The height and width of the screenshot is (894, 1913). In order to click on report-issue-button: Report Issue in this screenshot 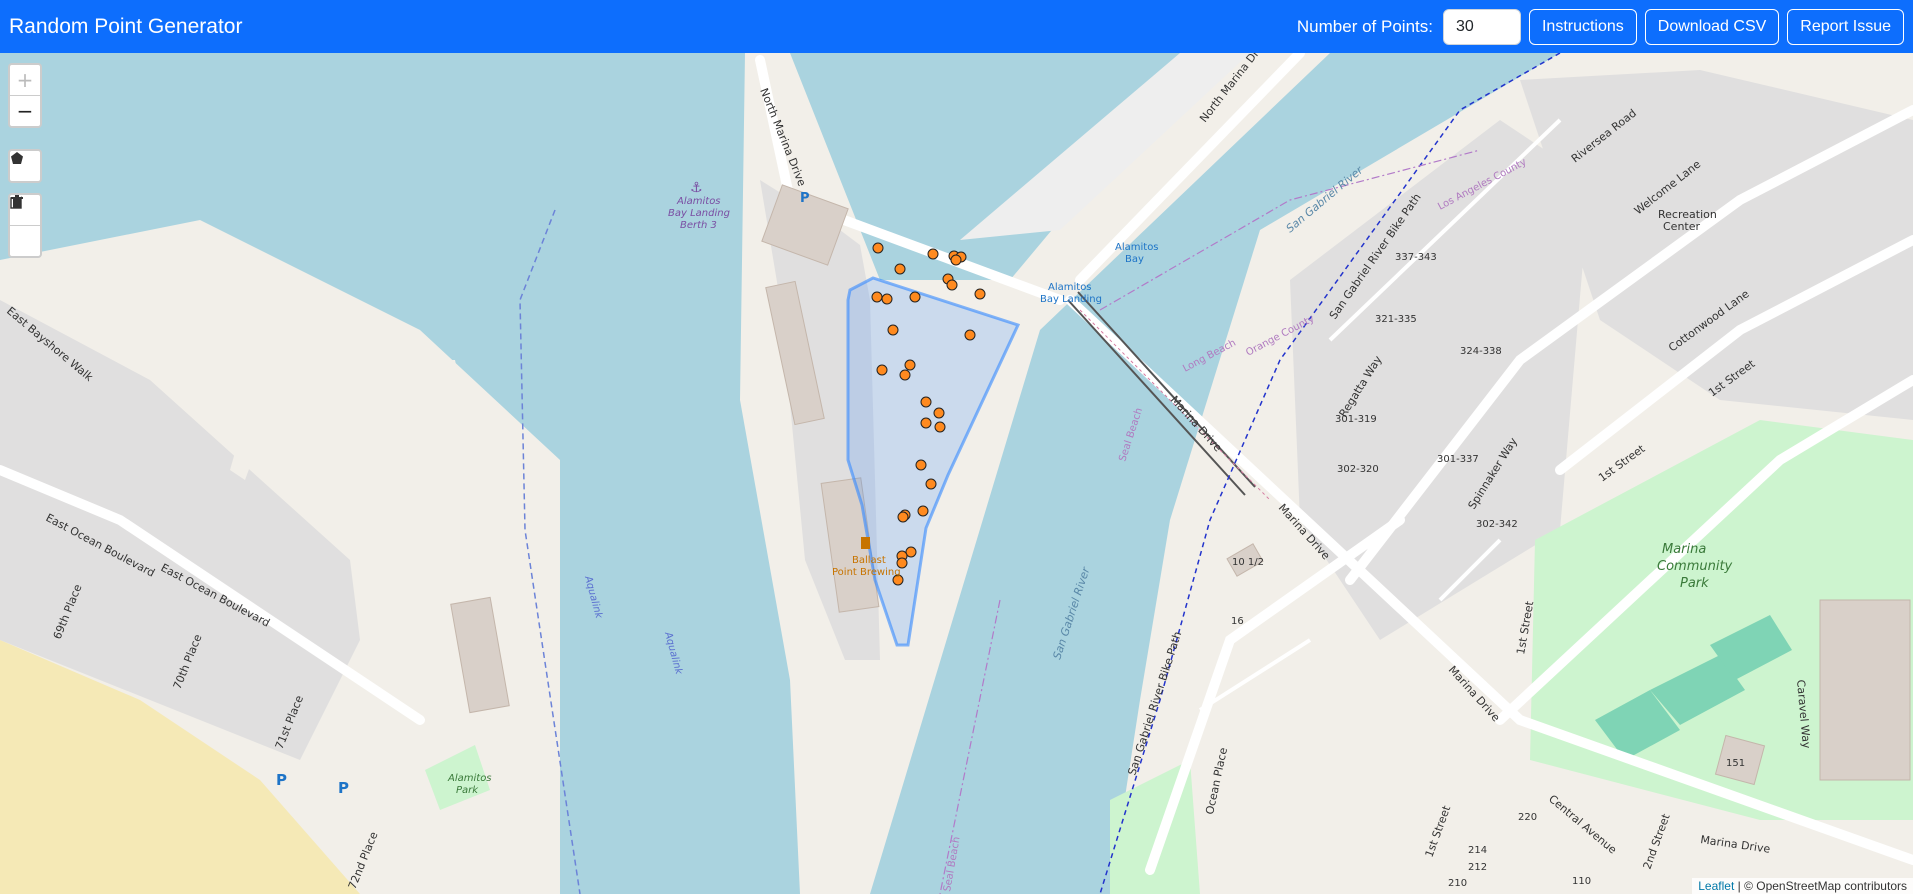, I will do `click(1845, 26)`.